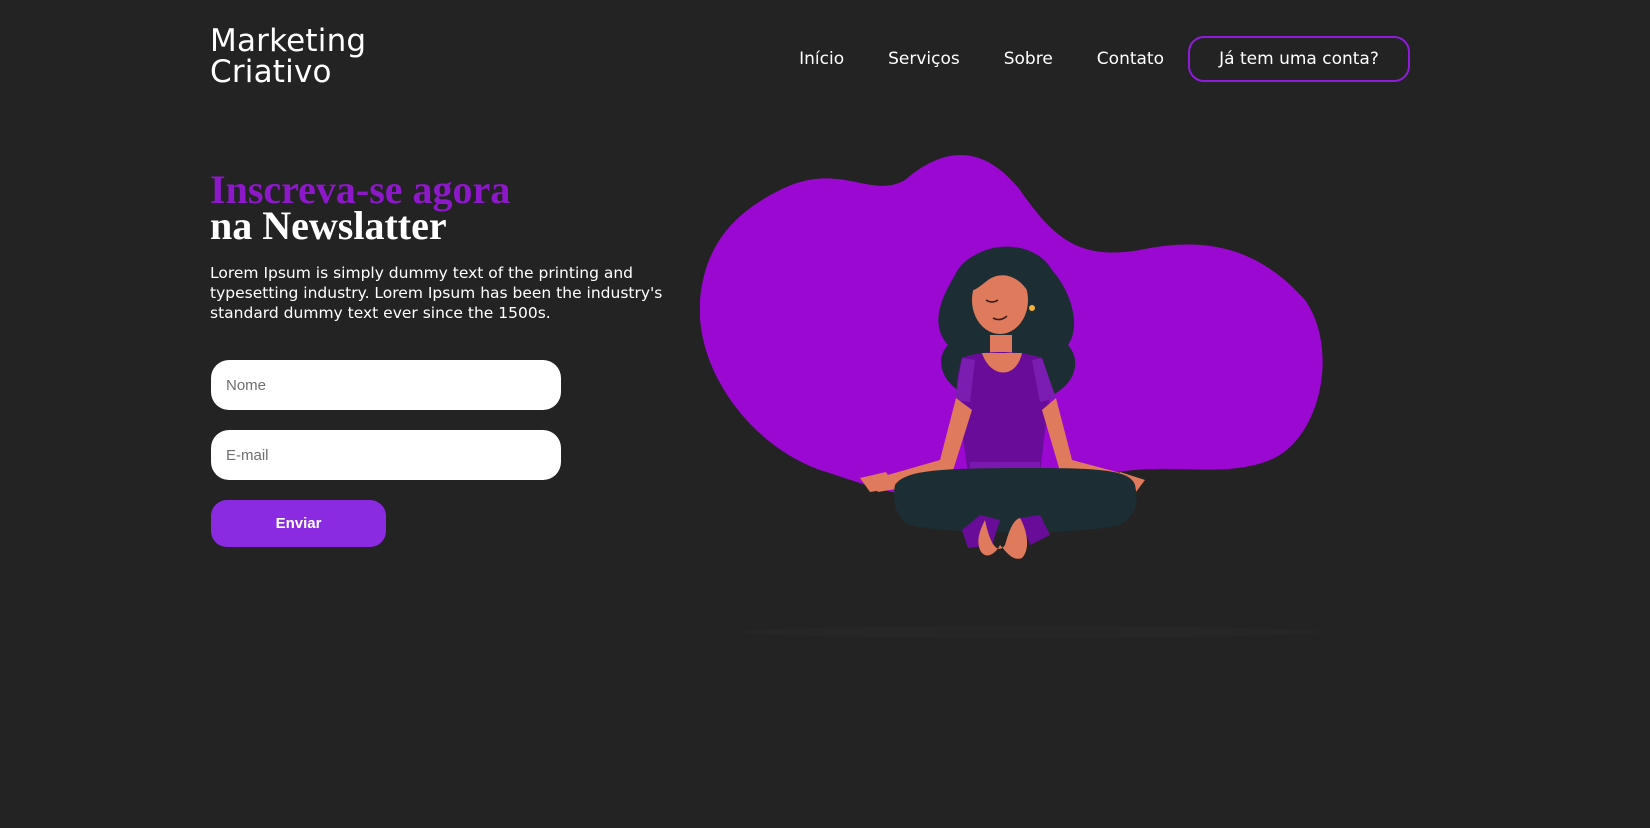  Describe the element at coordinates (328, 225) in the screenshot. I see `headline-rest: na Newslatter` at that location.